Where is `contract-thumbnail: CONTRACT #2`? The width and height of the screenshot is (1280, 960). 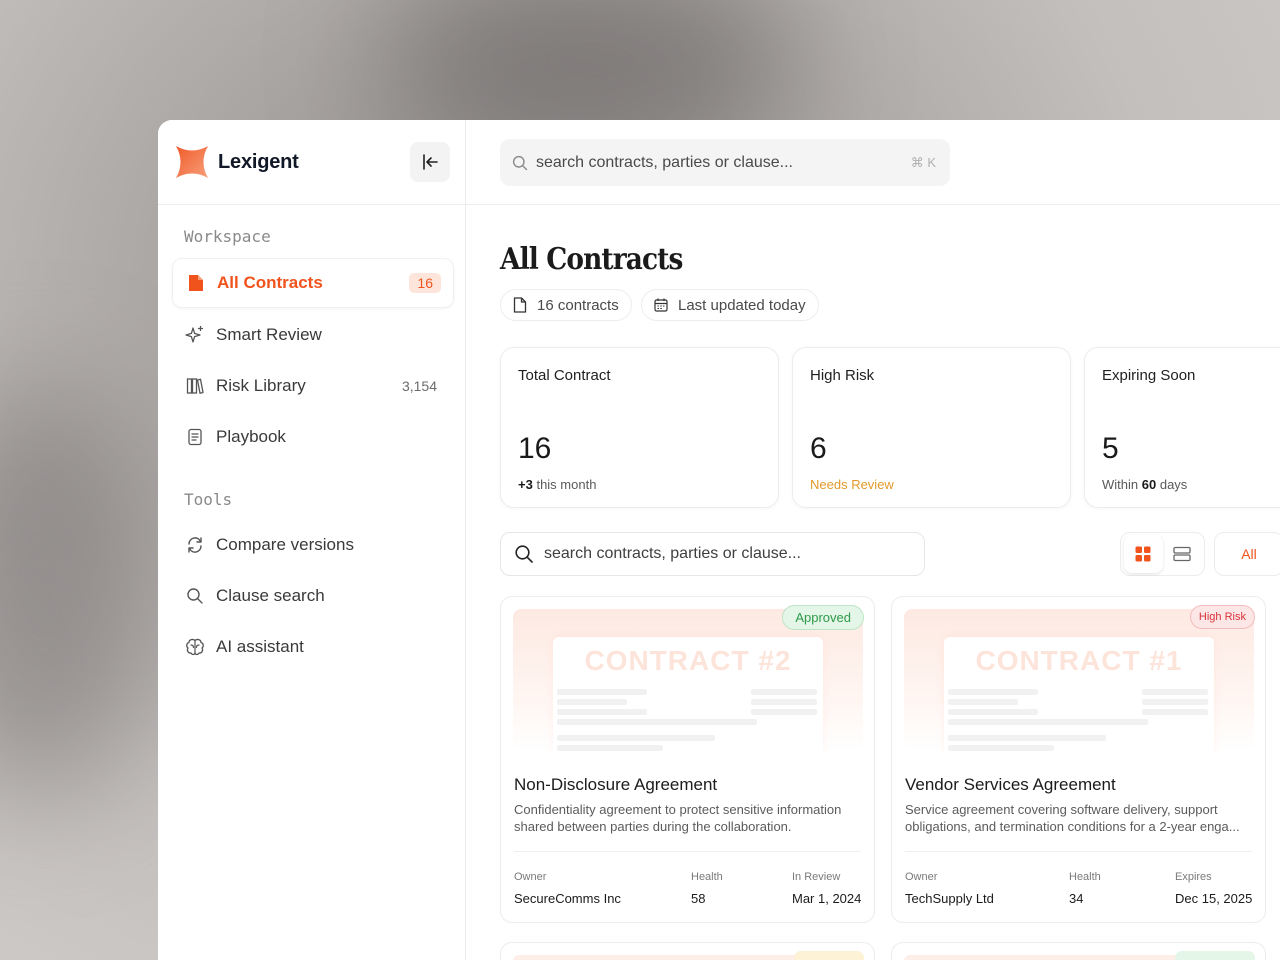 contract-thumbnail: CONTRACT #2 is located at coordinates (688, 680).